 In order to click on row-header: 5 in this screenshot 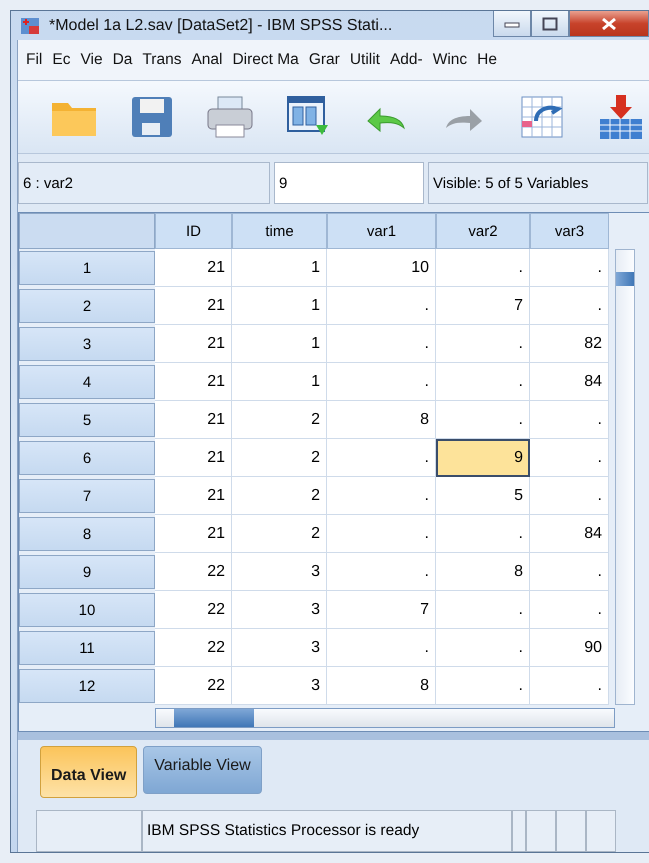, I will do `click(87, 420)`.